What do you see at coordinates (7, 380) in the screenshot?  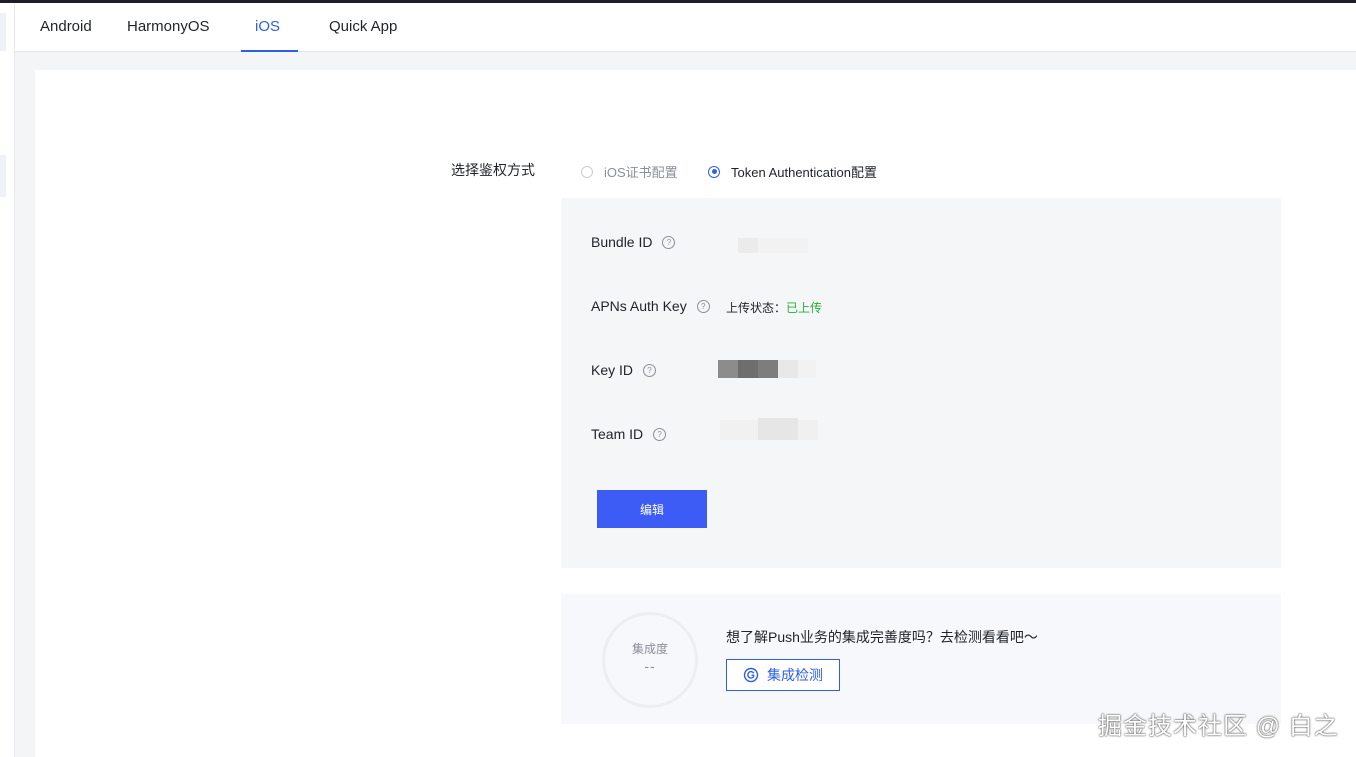 I see `left-sidebar-edge` at bounding box center [7, 380].